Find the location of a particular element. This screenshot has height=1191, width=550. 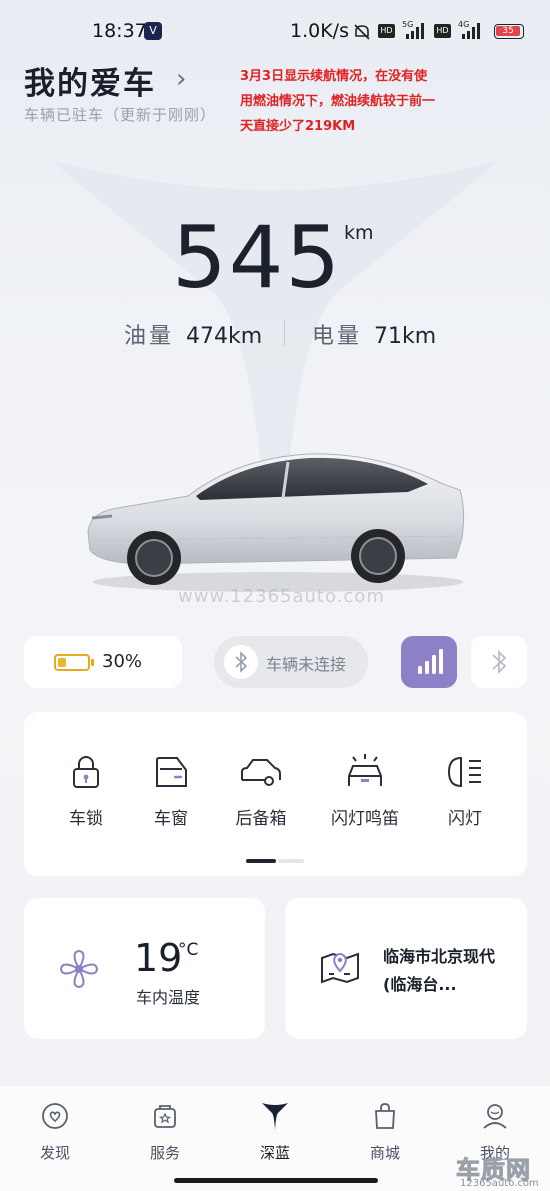

bluetooth-button is located at coordinates (499, 662).